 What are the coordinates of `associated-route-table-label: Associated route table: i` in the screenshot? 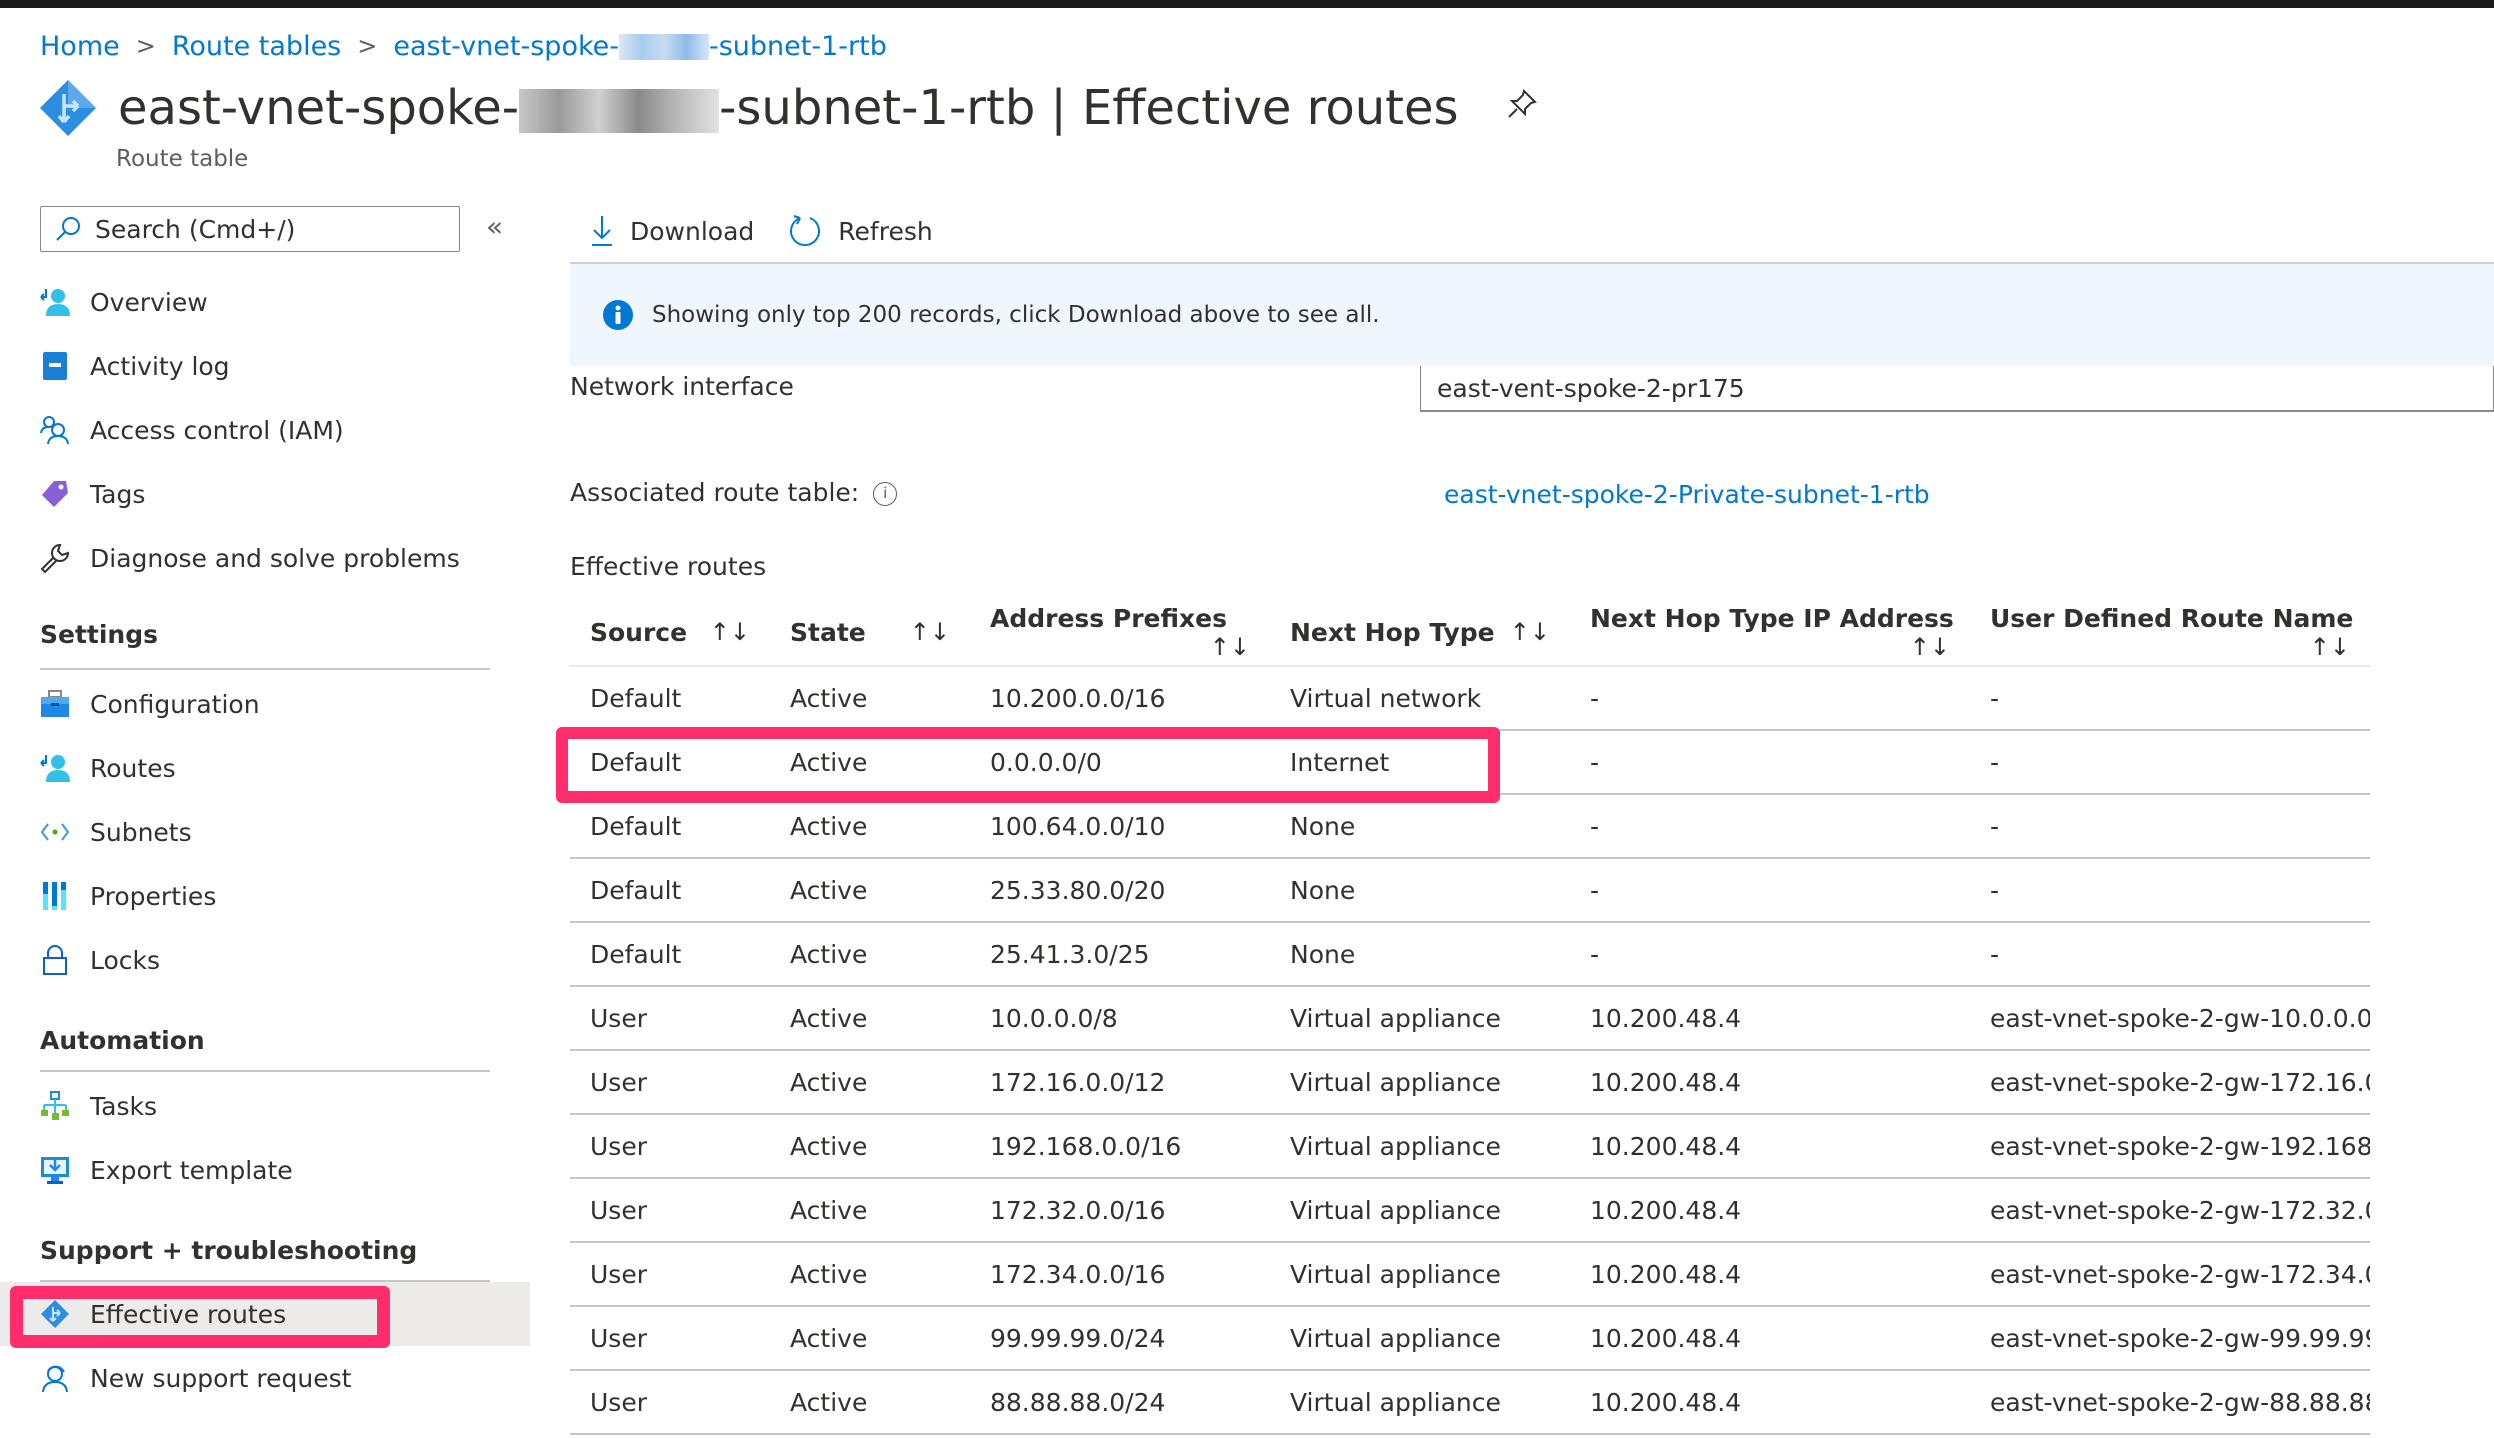 It's located at (734, 492).